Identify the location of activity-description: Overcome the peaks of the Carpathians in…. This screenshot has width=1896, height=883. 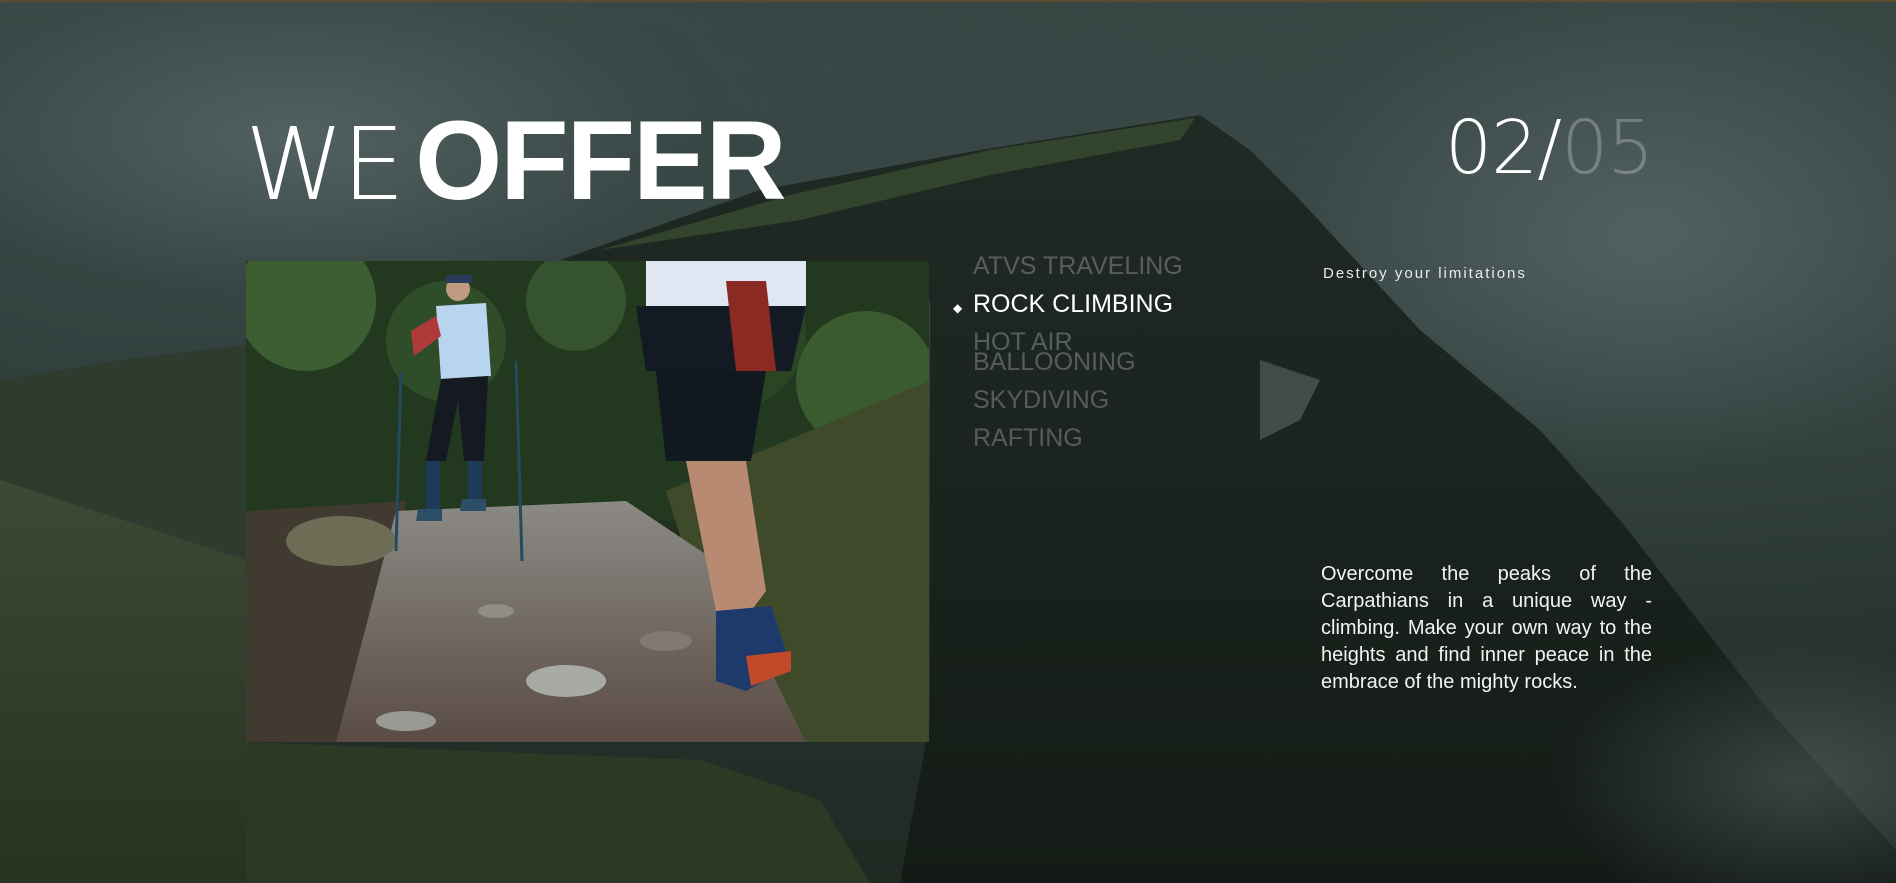
(1486, 628).